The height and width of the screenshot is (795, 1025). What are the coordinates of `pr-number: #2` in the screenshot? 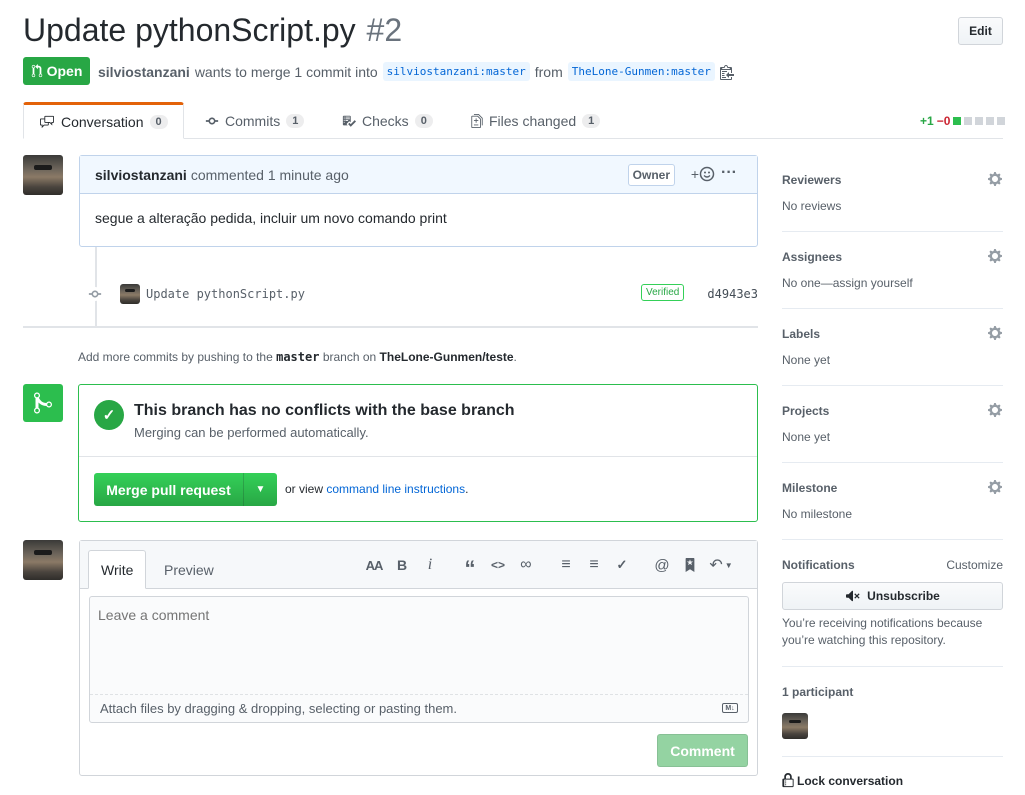 It's located at (384, 30).